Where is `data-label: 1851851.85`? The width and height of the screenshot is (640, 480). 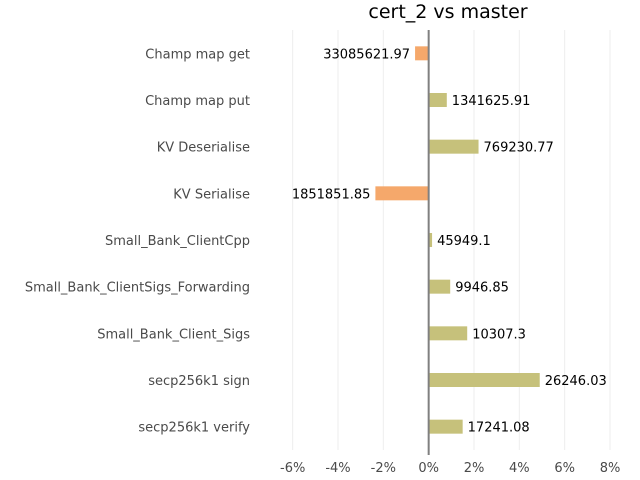 data-label: 1851851.85 is located at coordinates (331, 194).